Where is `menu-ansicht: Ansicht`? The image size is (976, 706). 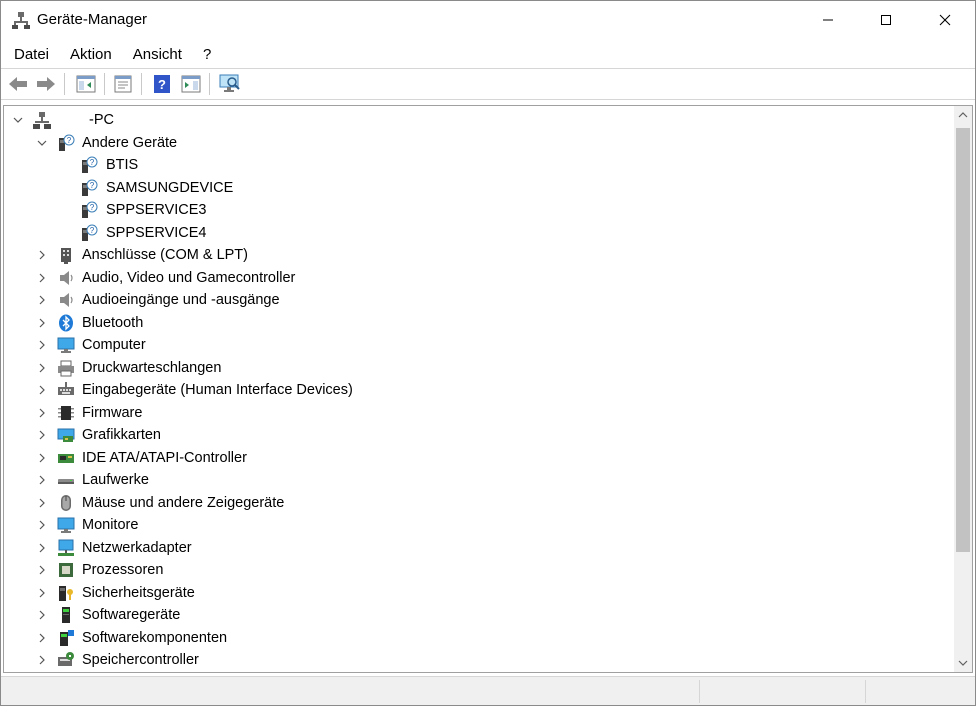
menu-ansicht: Ansicht is located at coordinates (151, 55).